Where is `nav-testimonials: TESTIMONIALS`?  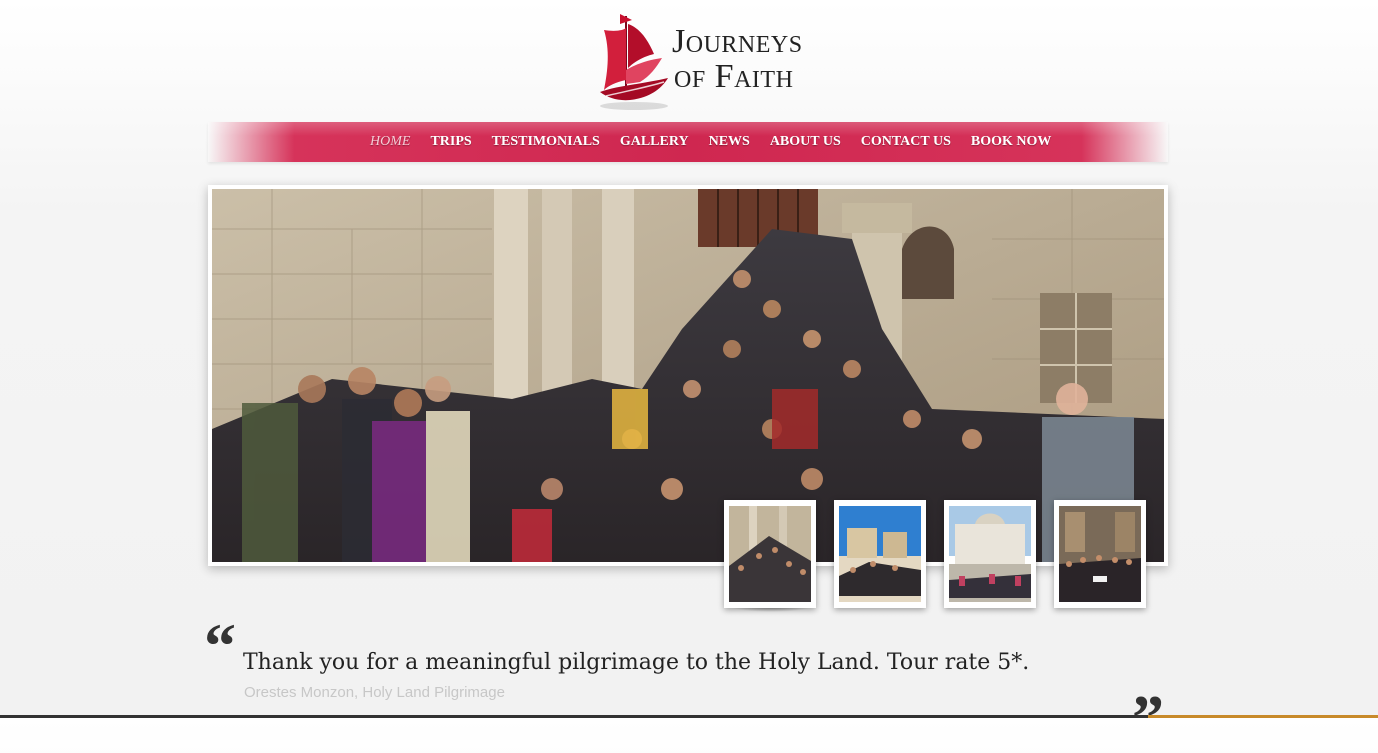
nav-testimonials: TESTIMONIALS is located at coordinates (546, 142).